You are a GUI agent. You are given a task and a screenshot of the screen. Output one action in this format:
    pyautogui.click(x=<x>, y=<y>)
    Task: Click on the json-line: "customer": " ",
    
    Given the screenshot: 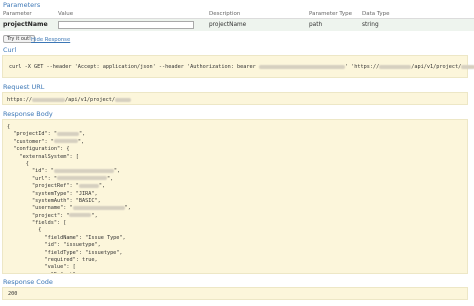 What is the action you would take?
    pyautogui.click(x=69, y=142)
    